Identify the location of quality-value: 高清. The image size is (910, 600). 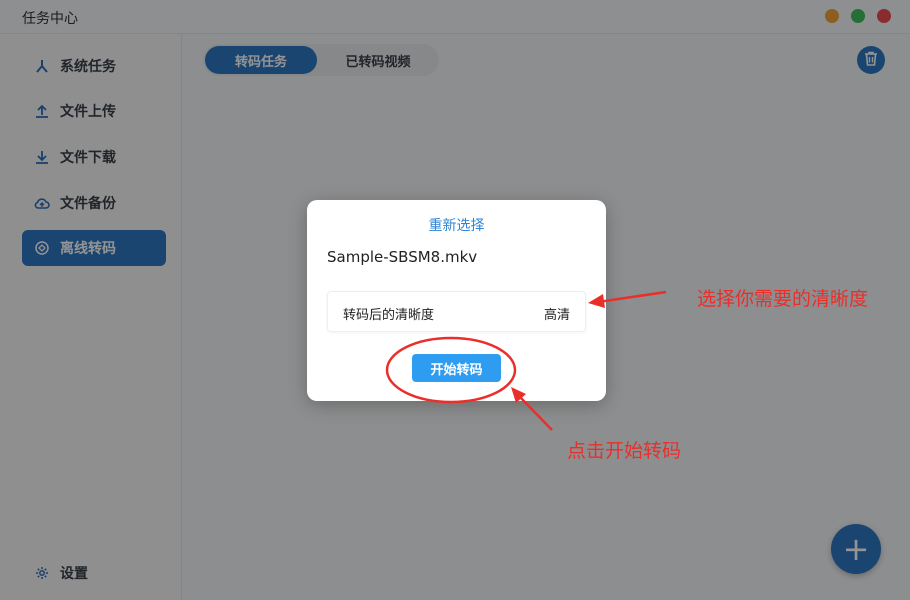
(556, 315).